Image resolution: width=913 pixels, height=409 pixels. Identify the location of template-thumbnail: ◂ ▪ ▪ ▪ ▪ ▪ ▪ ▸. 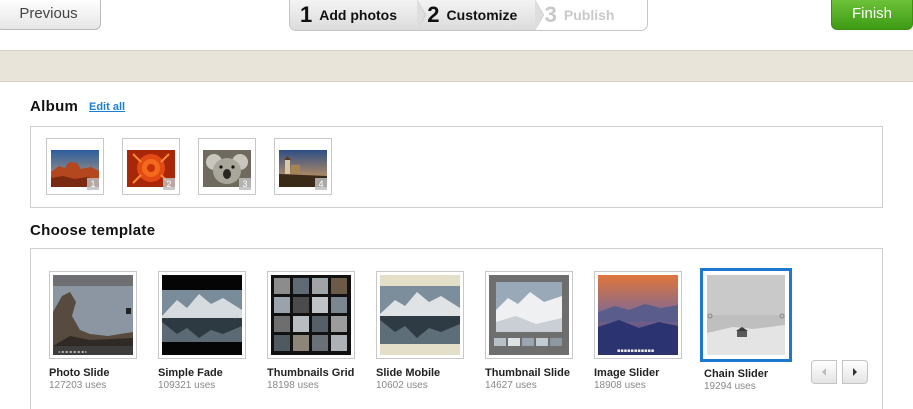
(93, 315).